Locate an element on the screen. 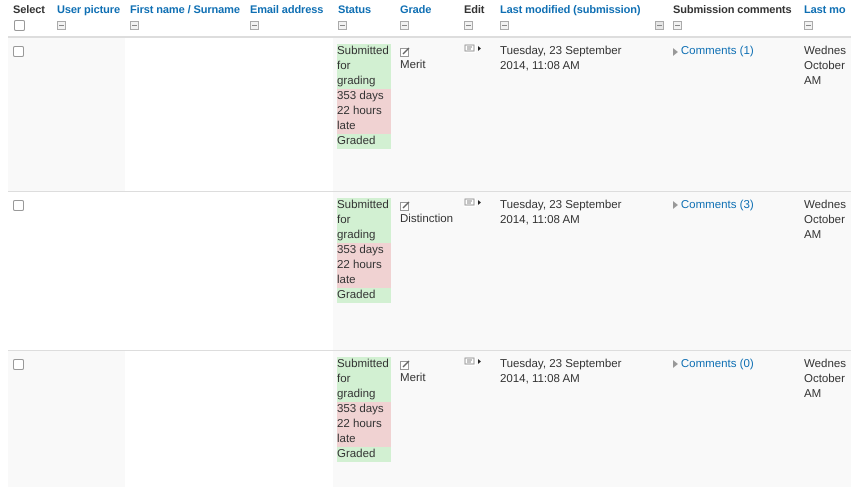 Image resolution: width=851 pixels, height=487 pixels. column-header: Last mo is located at coordinates (825, 10).